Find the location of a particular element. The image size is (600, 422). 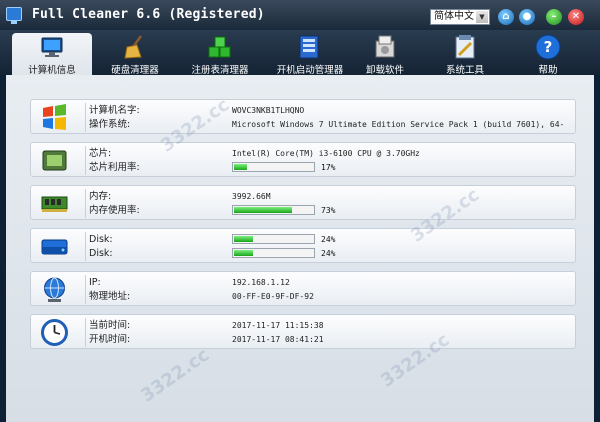

language-select: 简体中文 ▼ is located at coordinates (460, 17).